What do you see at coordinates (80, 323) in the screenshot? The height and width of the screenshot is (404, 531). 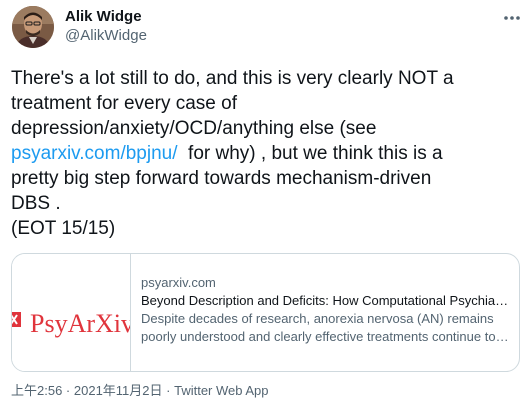 I see `card-thumbnail-text: PsyArXiv` at bounding box center [80, 323].